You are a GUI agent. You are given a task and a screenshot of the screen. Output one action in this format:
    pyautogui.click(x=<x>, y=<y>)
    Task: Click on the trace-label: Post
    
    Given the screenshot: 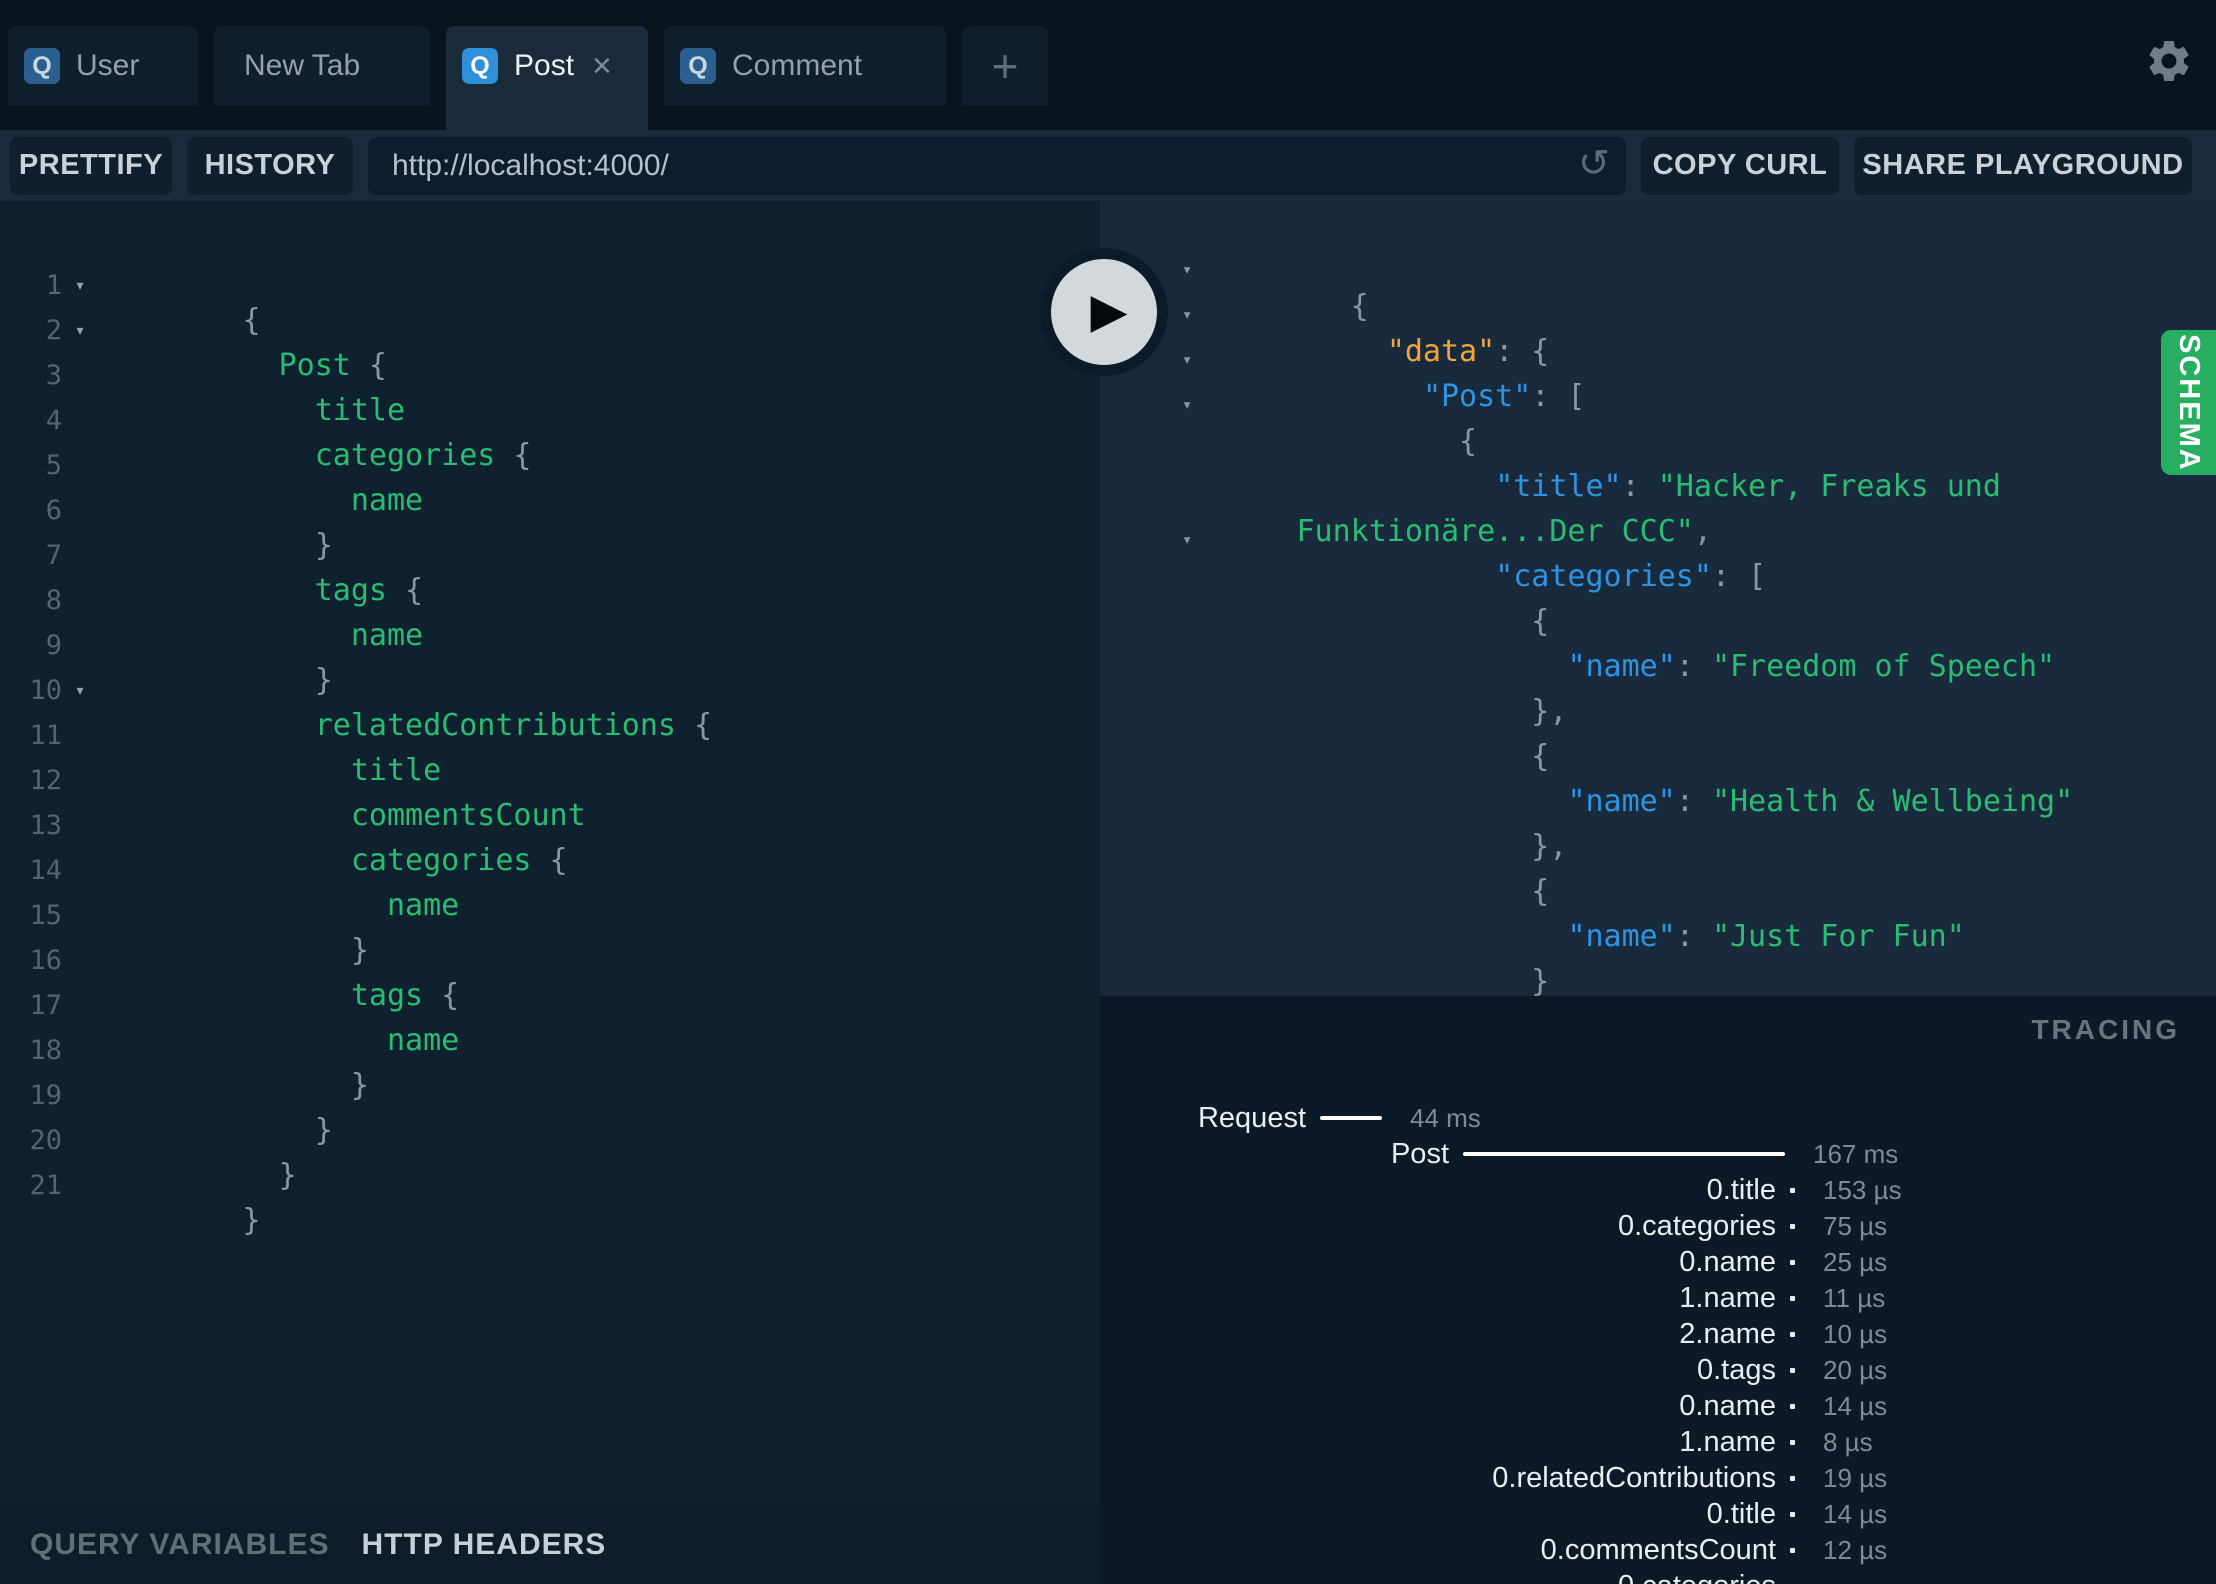 What is the action you would take?
    pyautogui.click(x=1419, y=1153)
    